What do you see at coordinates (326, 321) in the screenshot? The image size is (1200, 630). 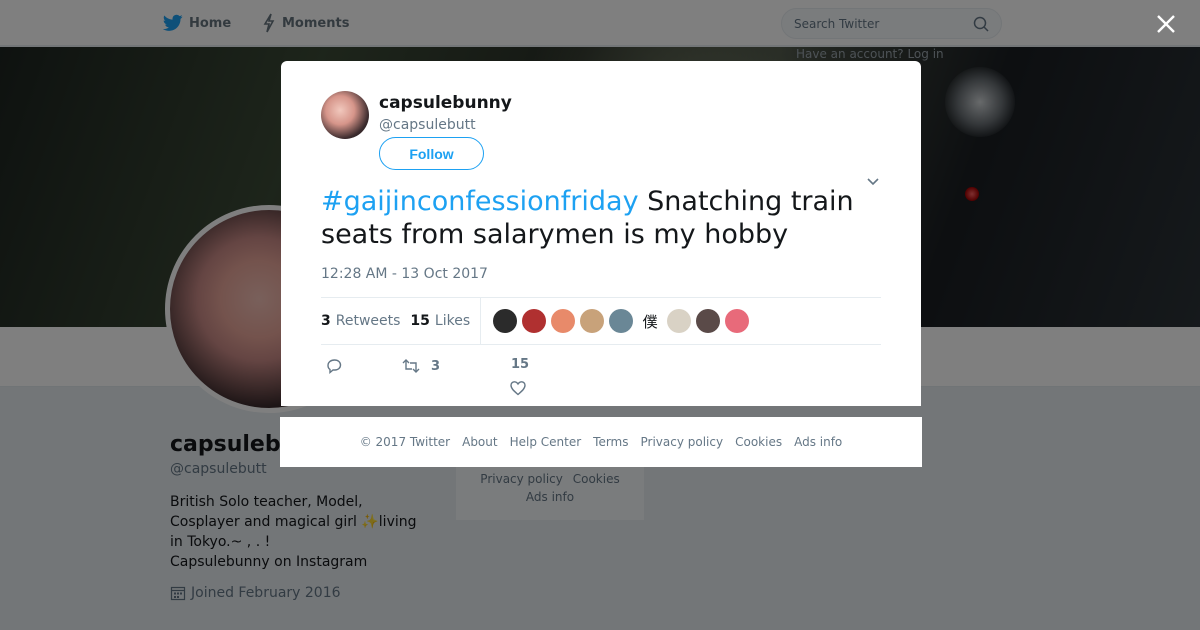 I see `retweets-count: 3` at bounding box center [326, 321].